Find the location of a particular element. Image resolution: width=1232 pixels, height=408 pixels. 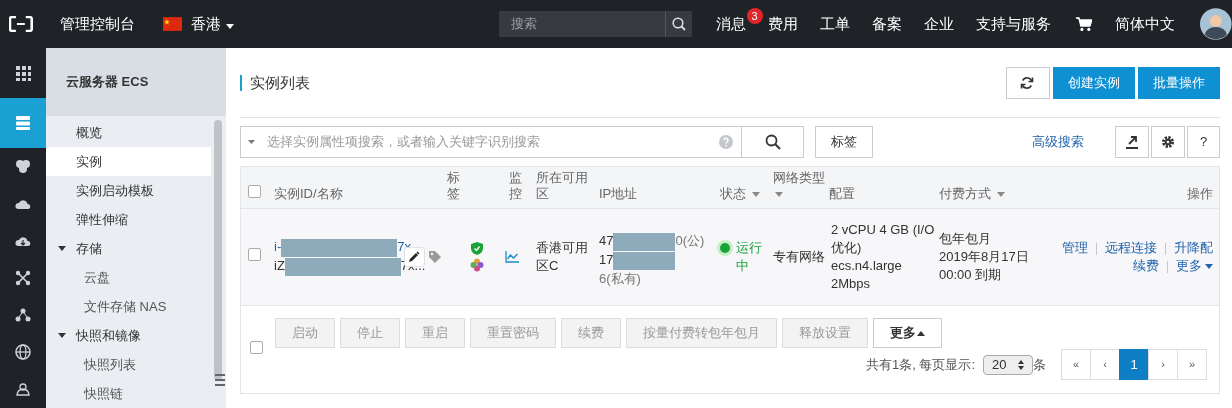

page-button: » is located at coordinates (1192, 364).